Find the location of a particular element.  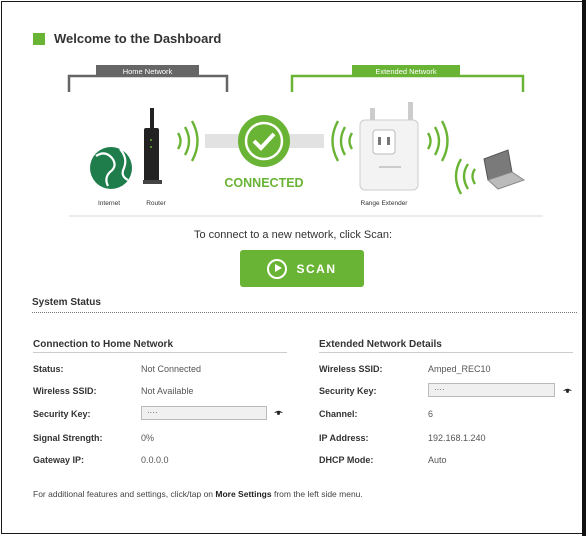

home-network-label: Home Network is located at coordinates (148, 71).